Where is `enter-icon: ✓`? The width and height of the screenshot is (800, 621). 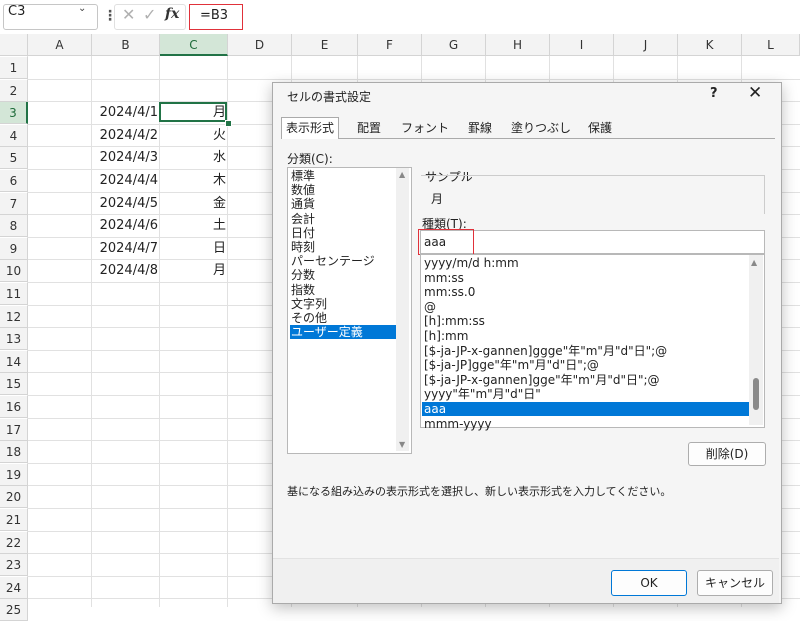 enter-icon: ✓ is located at coordinates (149, 14).